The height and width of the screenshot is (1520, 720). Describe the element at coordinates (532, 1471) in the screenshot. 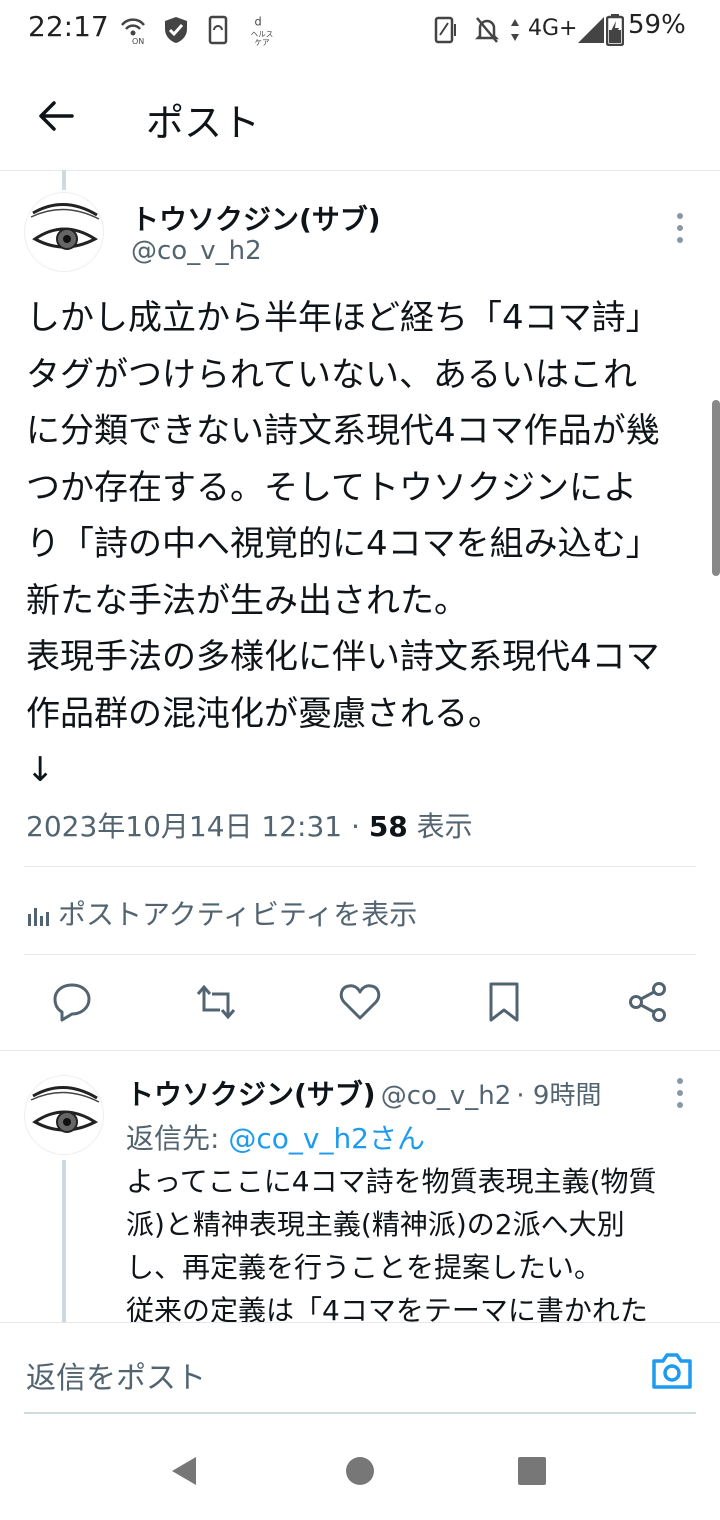

I see `nav-recents-icon` at that location.